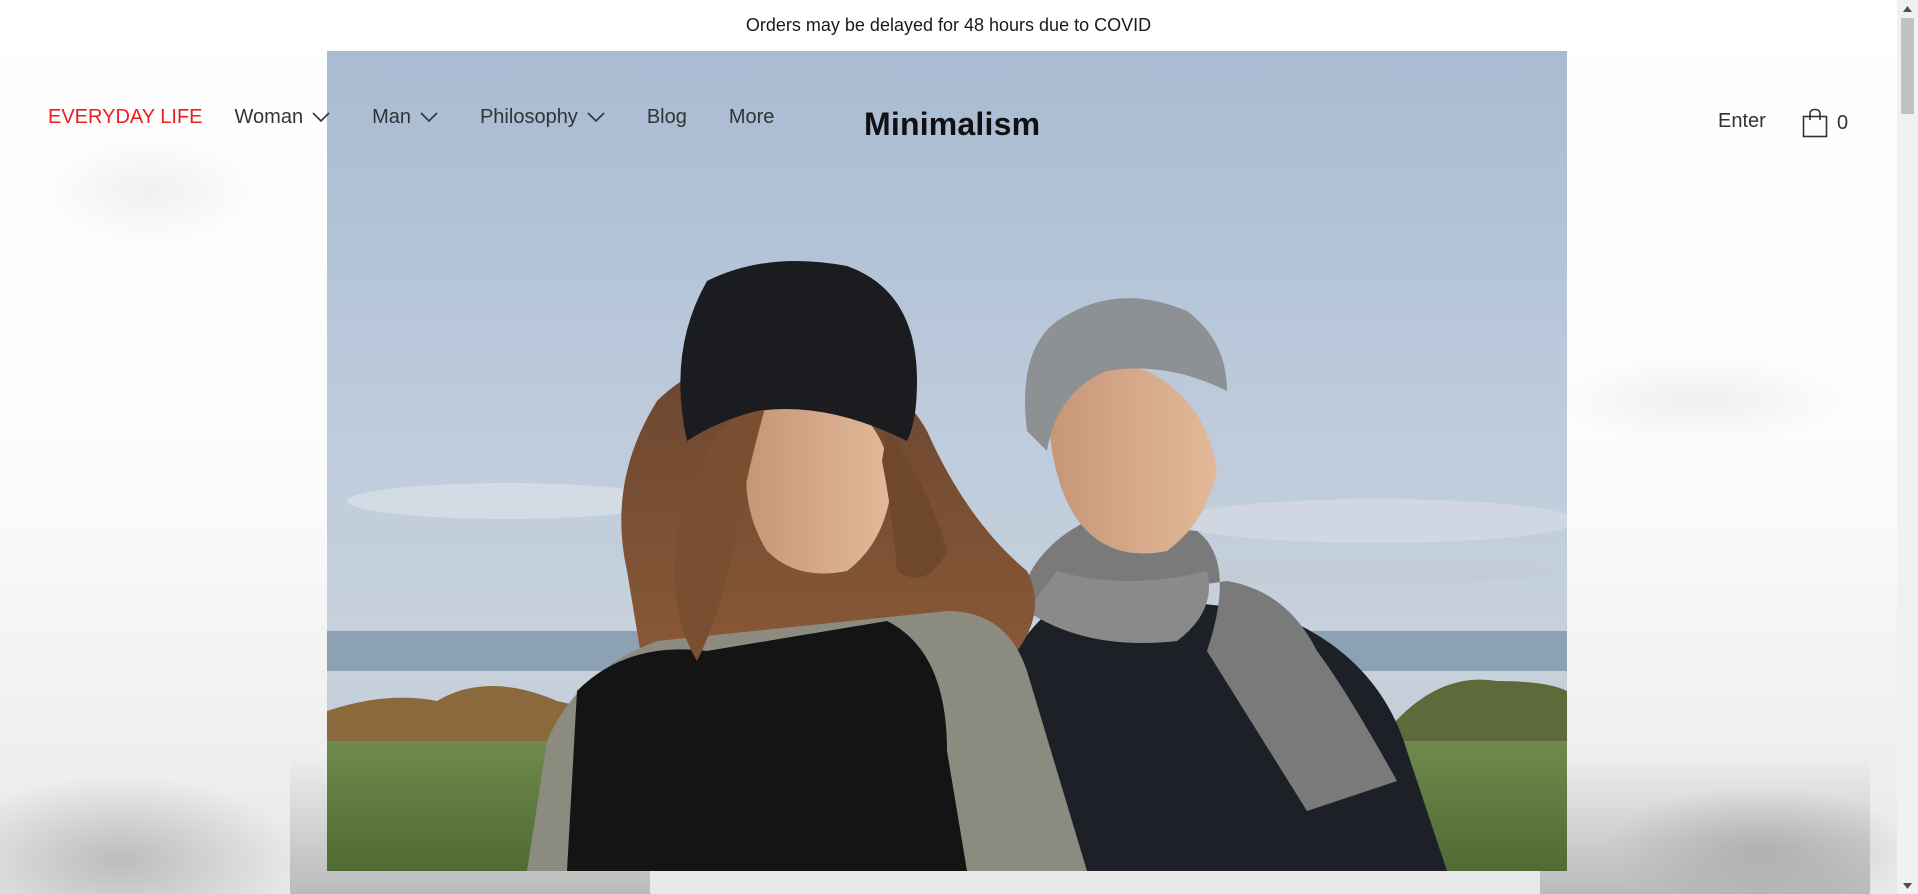  I want to click on scroll-up-arrow-icon, so click(1907, 8).